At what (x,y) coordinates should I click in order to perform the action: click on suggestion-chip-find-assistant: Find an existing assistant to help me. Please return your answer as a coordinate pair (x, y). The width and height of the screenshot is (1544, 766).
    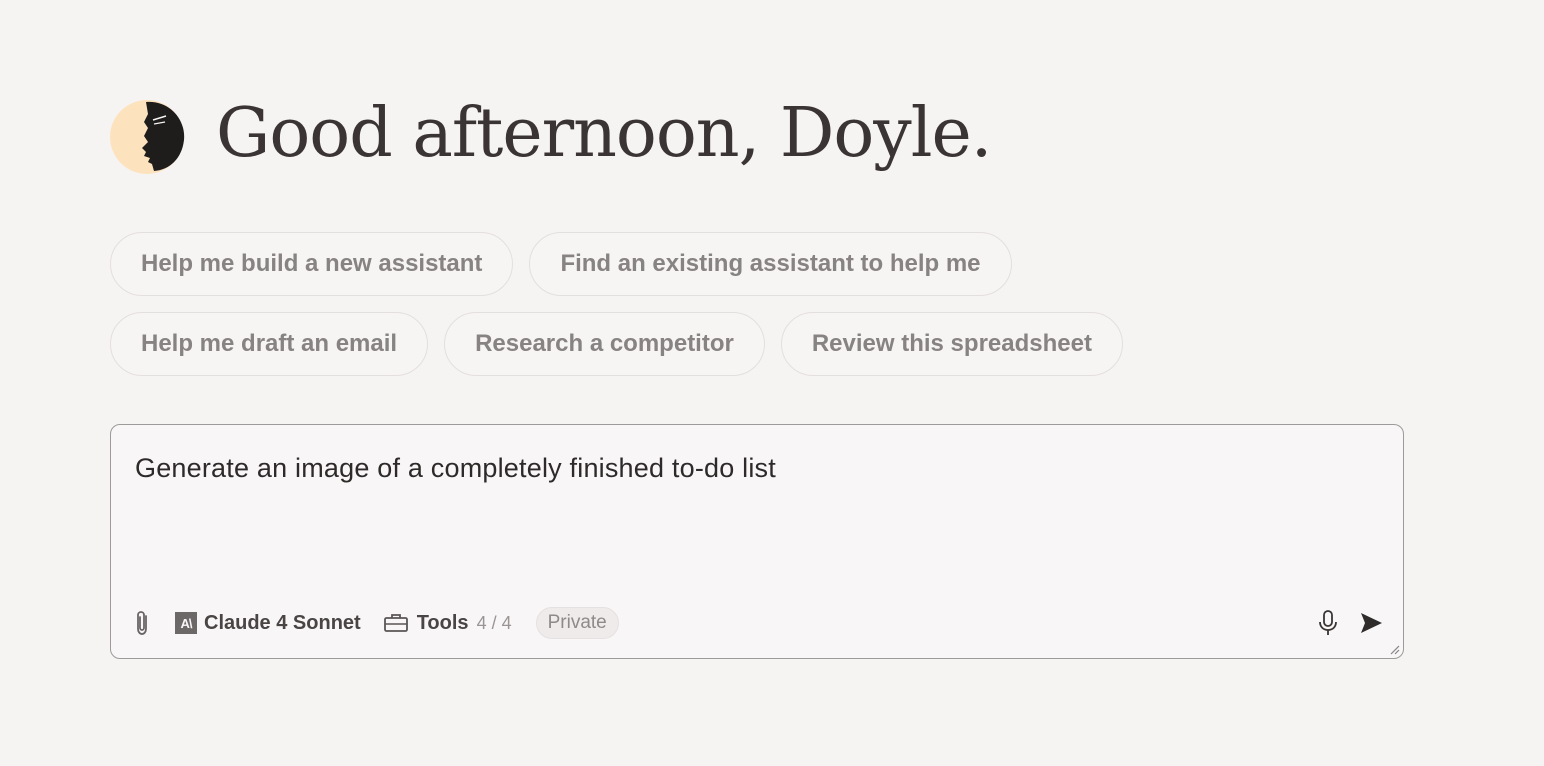
    Looking at the image, I should click on (770, 264).